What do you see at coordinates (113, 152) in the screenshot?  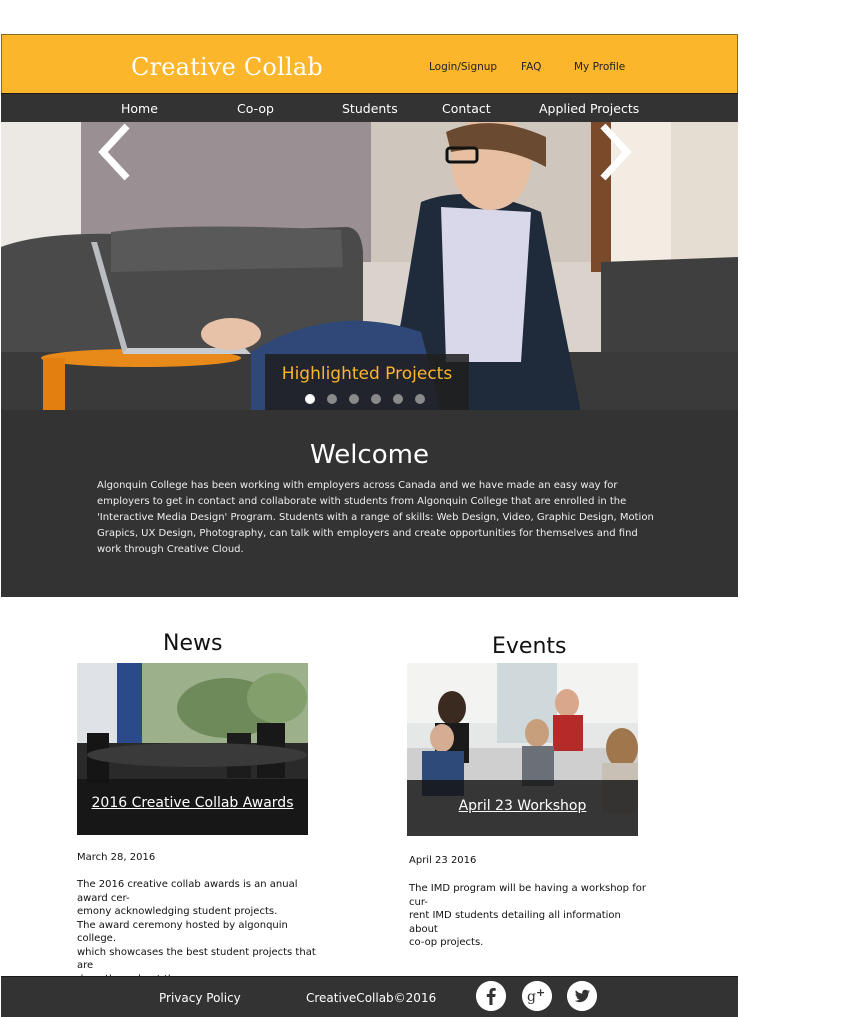 I see `prev-slide-arrow-icon` at bounding box center [113, 152].